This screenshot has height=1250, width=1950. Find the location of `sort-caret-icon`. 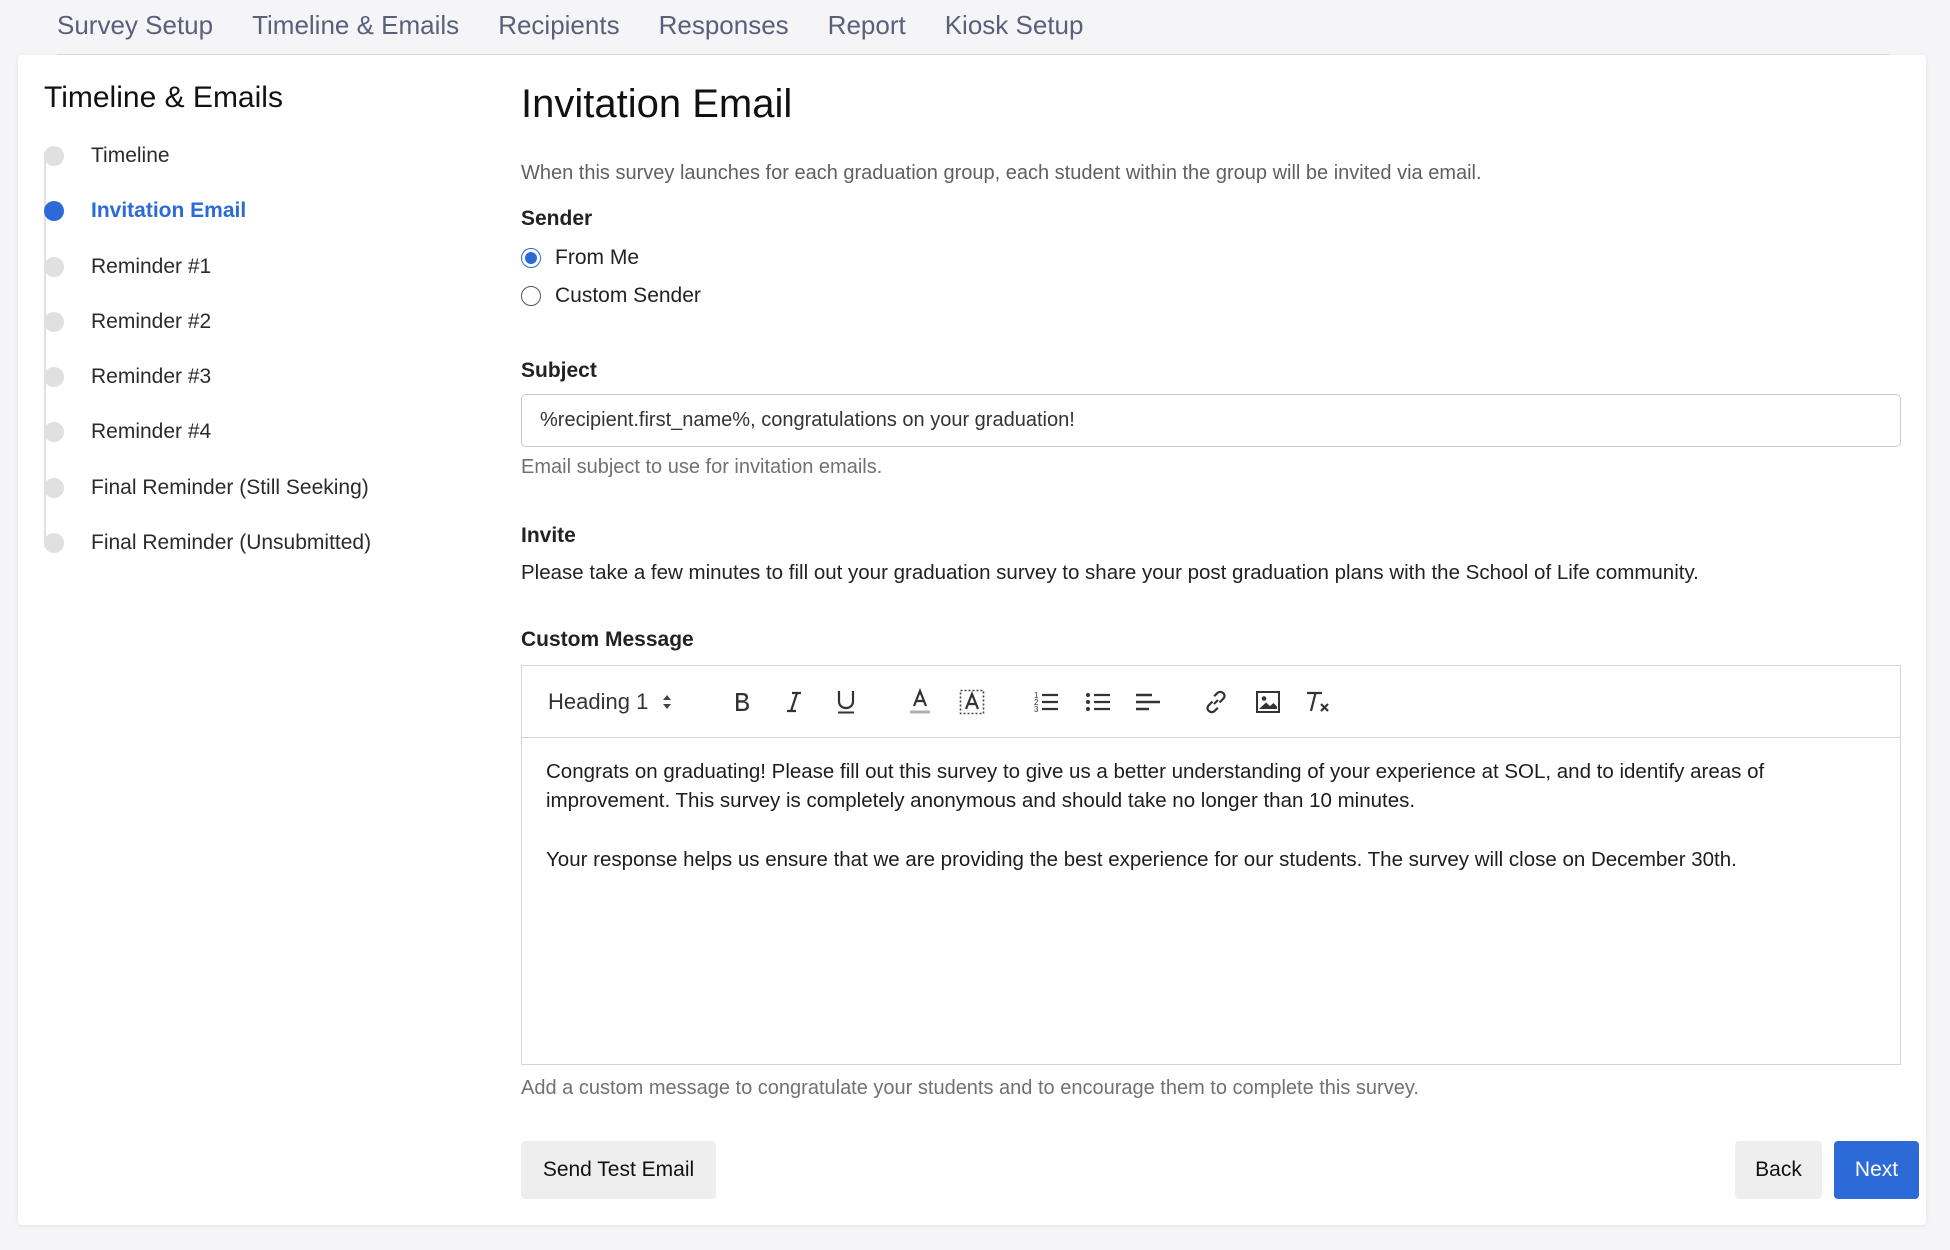

sort-caret-icon is located at coordinates (667, 702).